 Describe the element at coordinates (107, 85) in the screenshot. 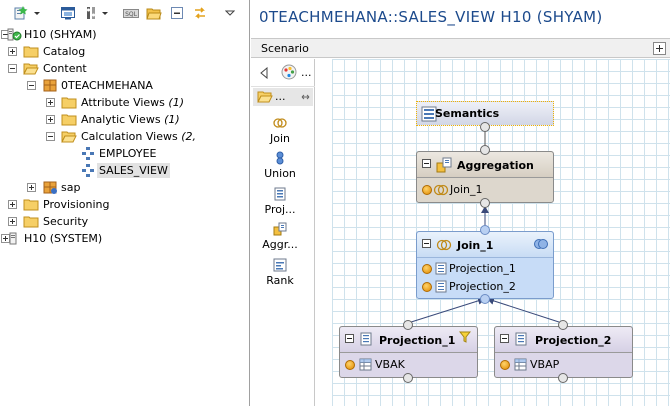

I see `tree-item-label: 0TEACHMEHANA` at that location.